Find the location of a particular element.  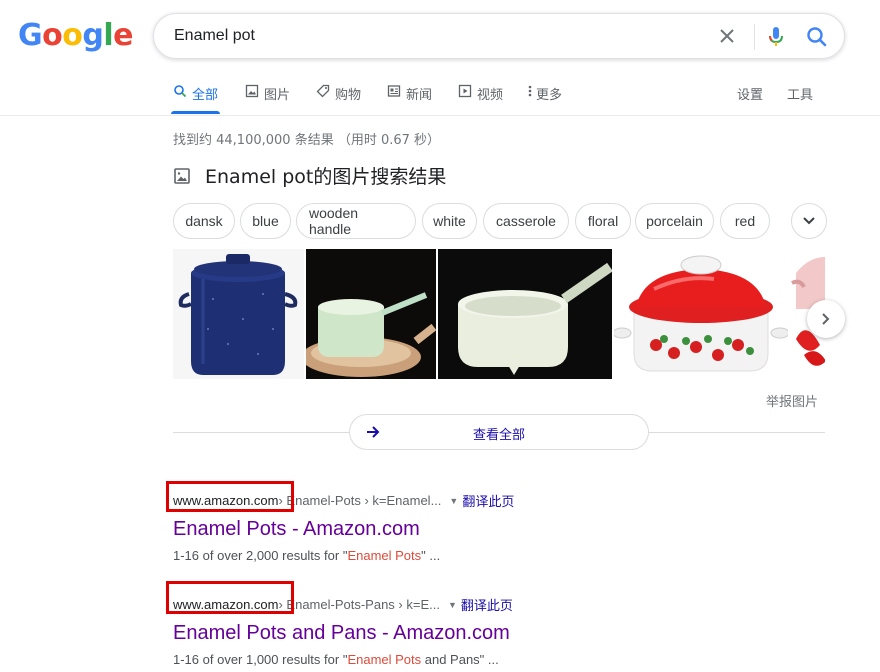

google-logo: Google is located at coordinates (76, 35).